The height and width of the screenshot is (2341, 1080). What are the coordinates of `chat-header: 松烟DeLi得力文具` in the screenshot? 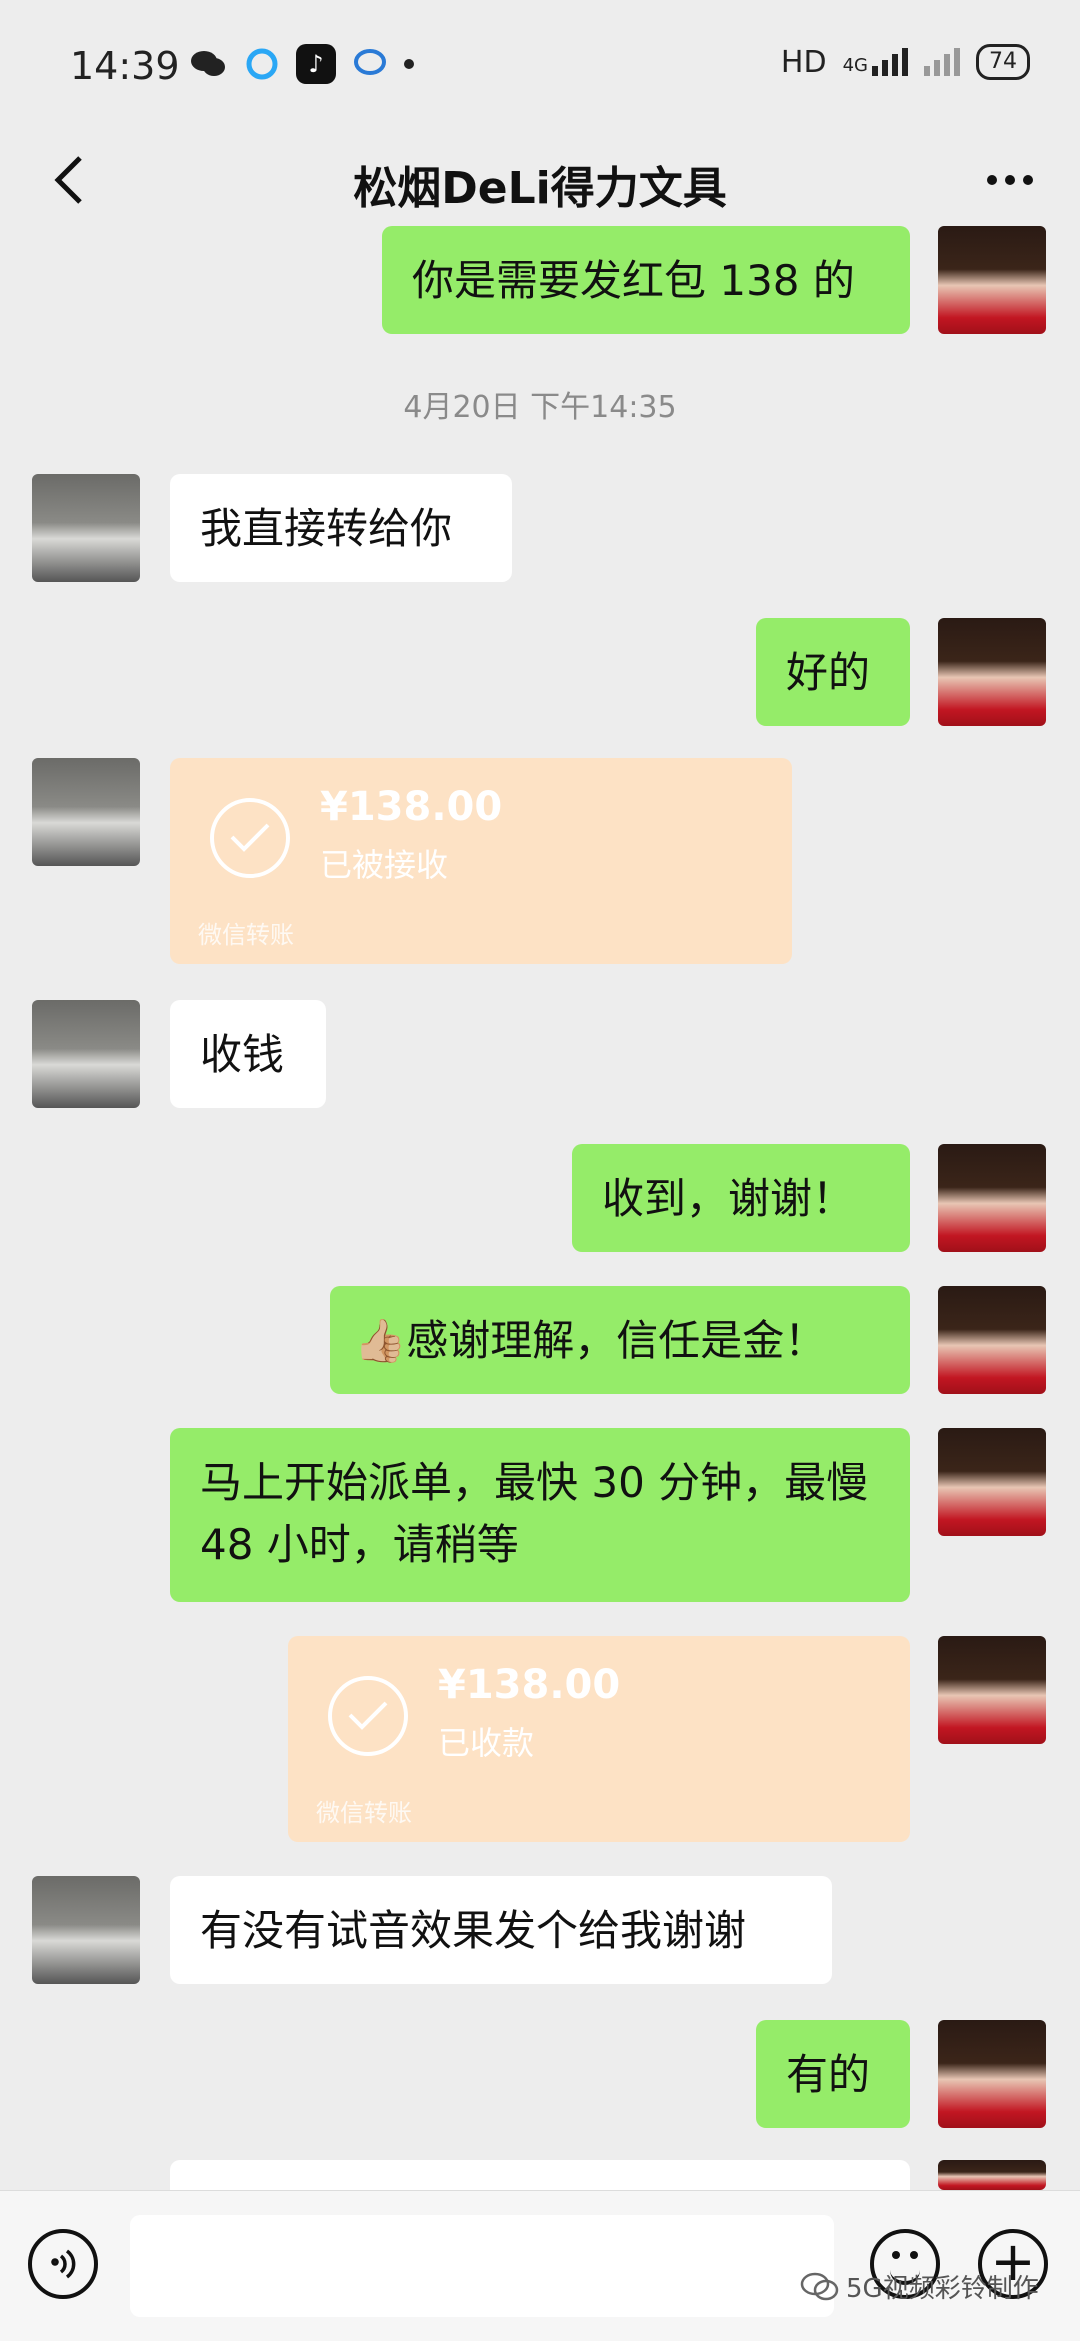 It's located at (540, 185).